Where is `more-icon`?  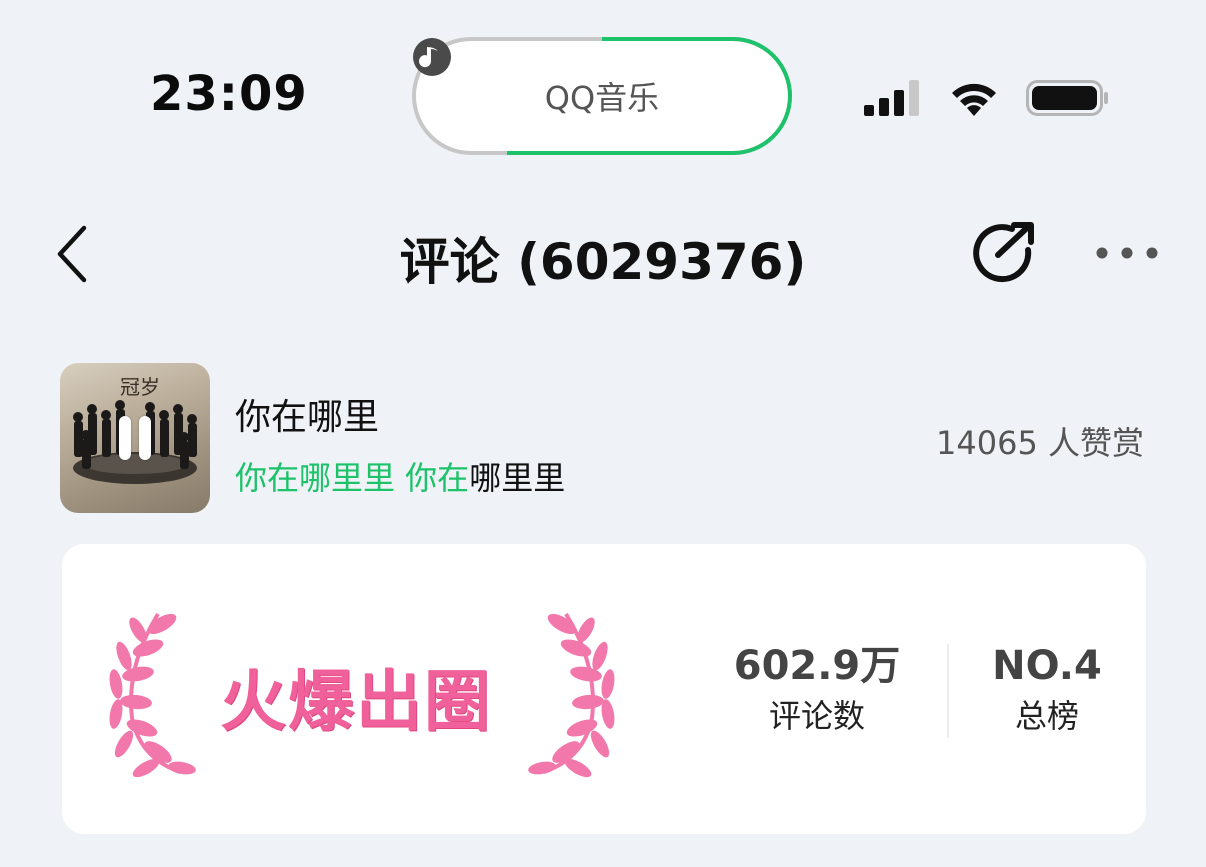
more-icon is located at coordinates (1127, 253).